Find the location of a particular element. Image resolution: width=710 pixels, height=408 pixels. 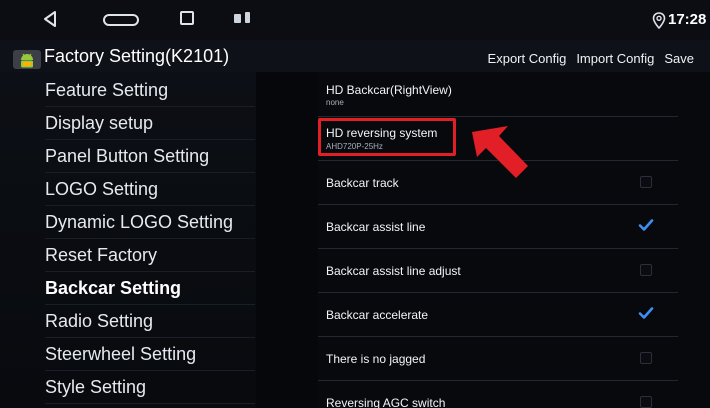

setting-row-reversing-agc-switch: Reversing AGC switch is located at coordinates (498, 394).